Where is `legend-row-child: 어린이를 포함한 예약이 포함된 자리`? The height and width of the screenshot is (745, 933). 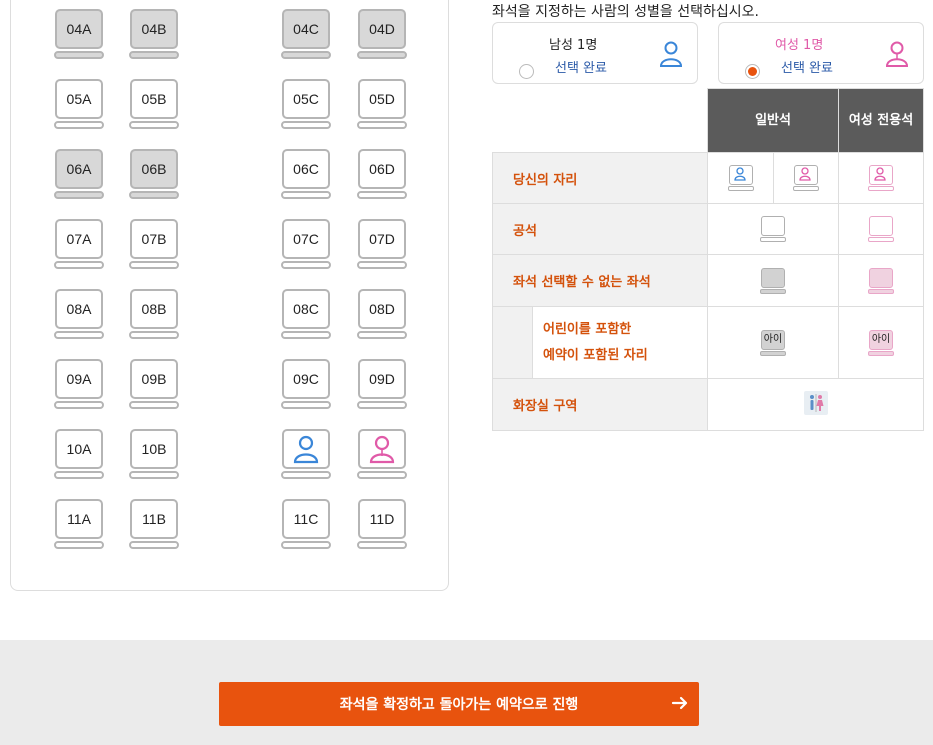 legend-row-child: 어린이를 포함한 예약이 포함된 자리 is located at coordinates (620, 342).